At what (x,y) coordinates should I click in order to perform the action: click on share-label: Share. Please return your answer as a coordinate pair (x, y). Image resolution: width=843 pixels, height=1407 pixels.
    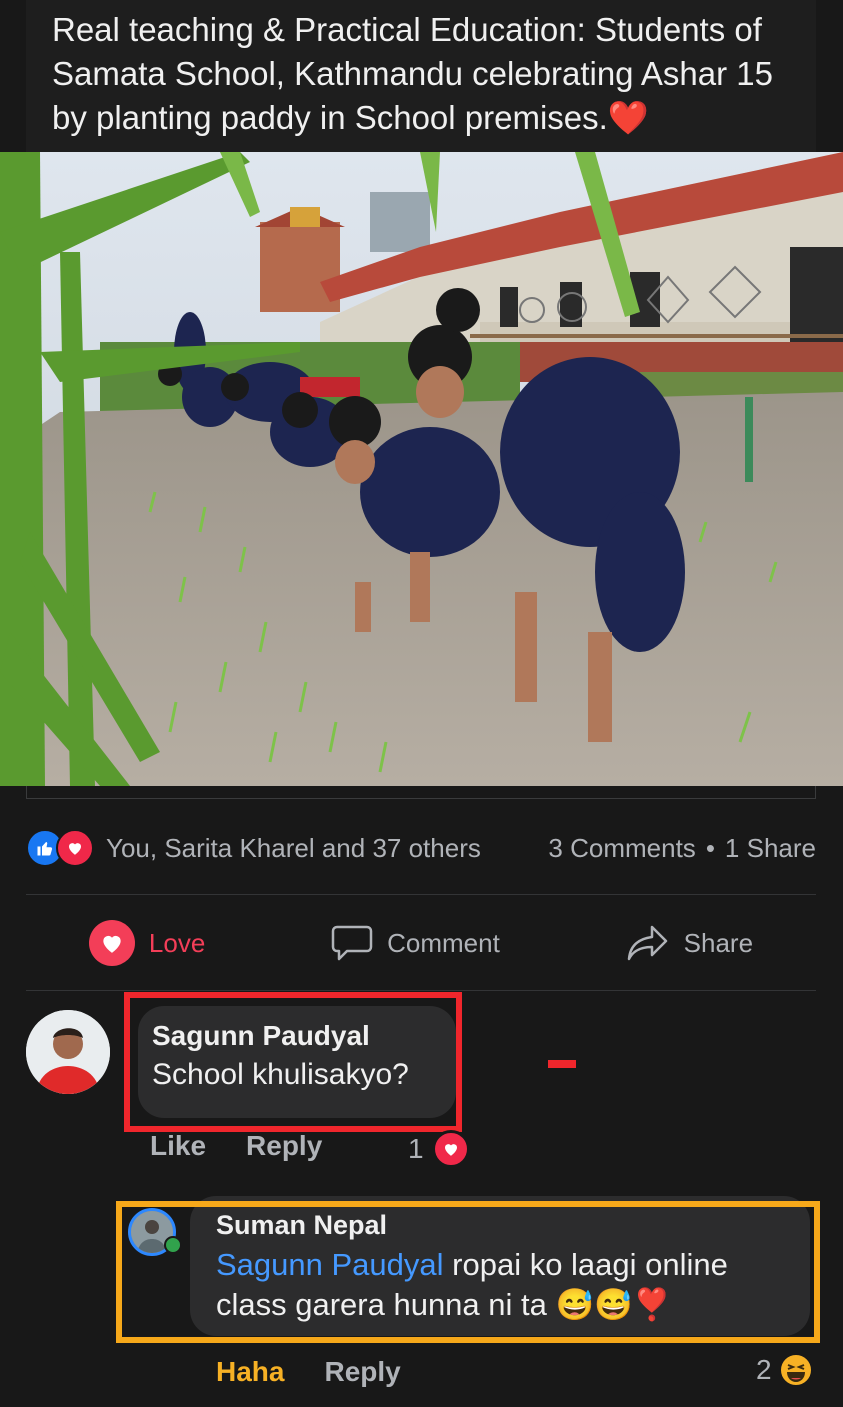
    Looking at the image, I should click on (718, 942).